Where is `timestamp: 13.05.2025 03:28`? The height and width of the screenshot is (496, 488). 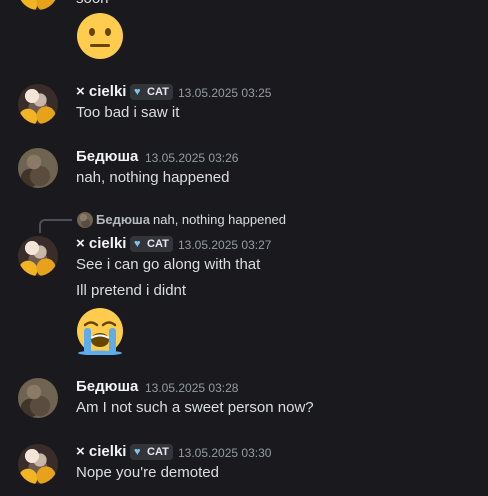
timestamp: 13.05.2025 03:28 is located at coordinates (192, 388).